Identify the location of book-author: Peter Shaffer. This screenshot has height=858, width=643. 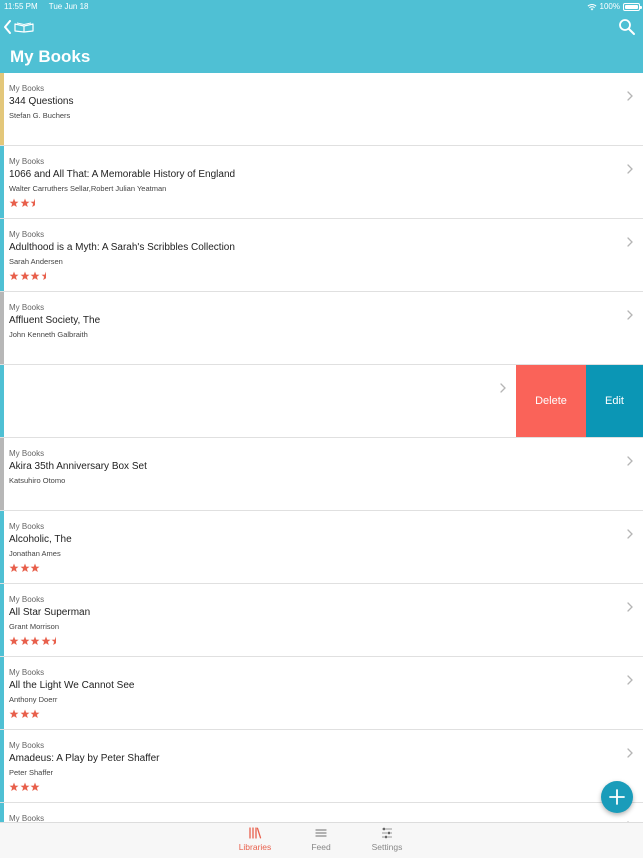
(31, 772).